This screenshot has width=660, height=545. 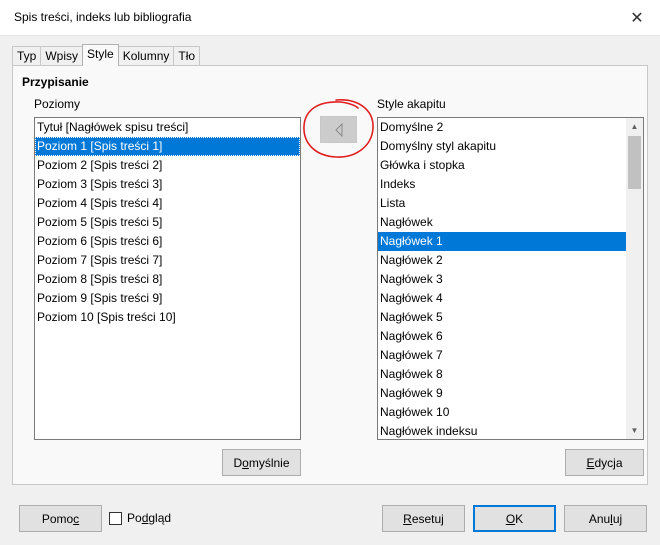 I want to click on tab-style: Style, so click(x=100, y=55).